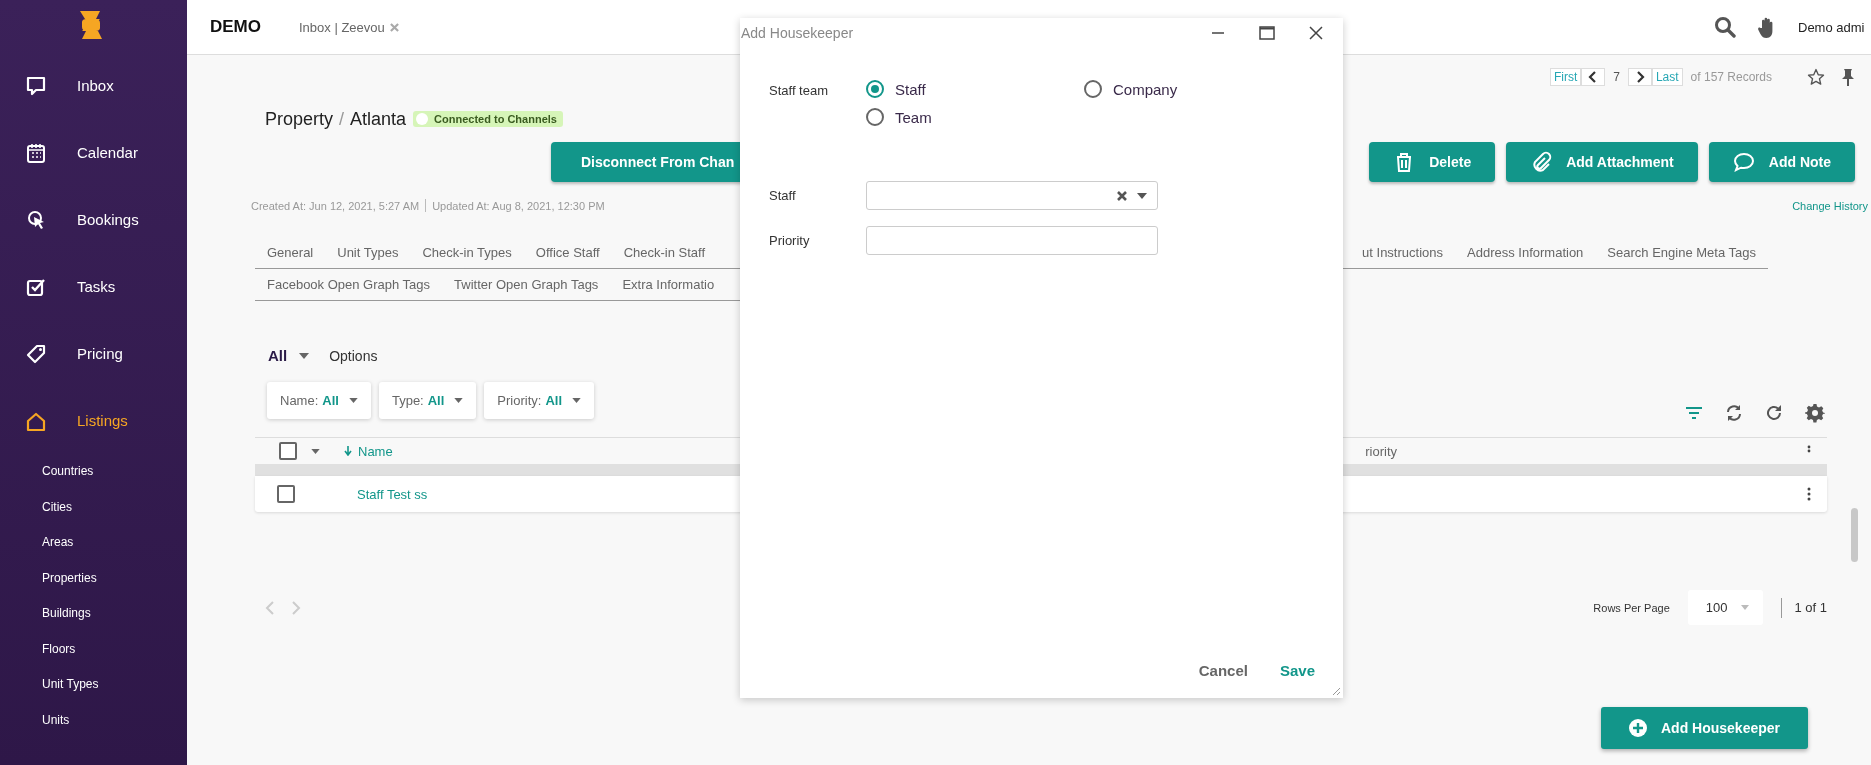 This screenshot has width=1871, height=765. What do you see at coordinates (567, 252) in the screenshot?
I see `tab: Office Staff` at bounding box center [567, 252].